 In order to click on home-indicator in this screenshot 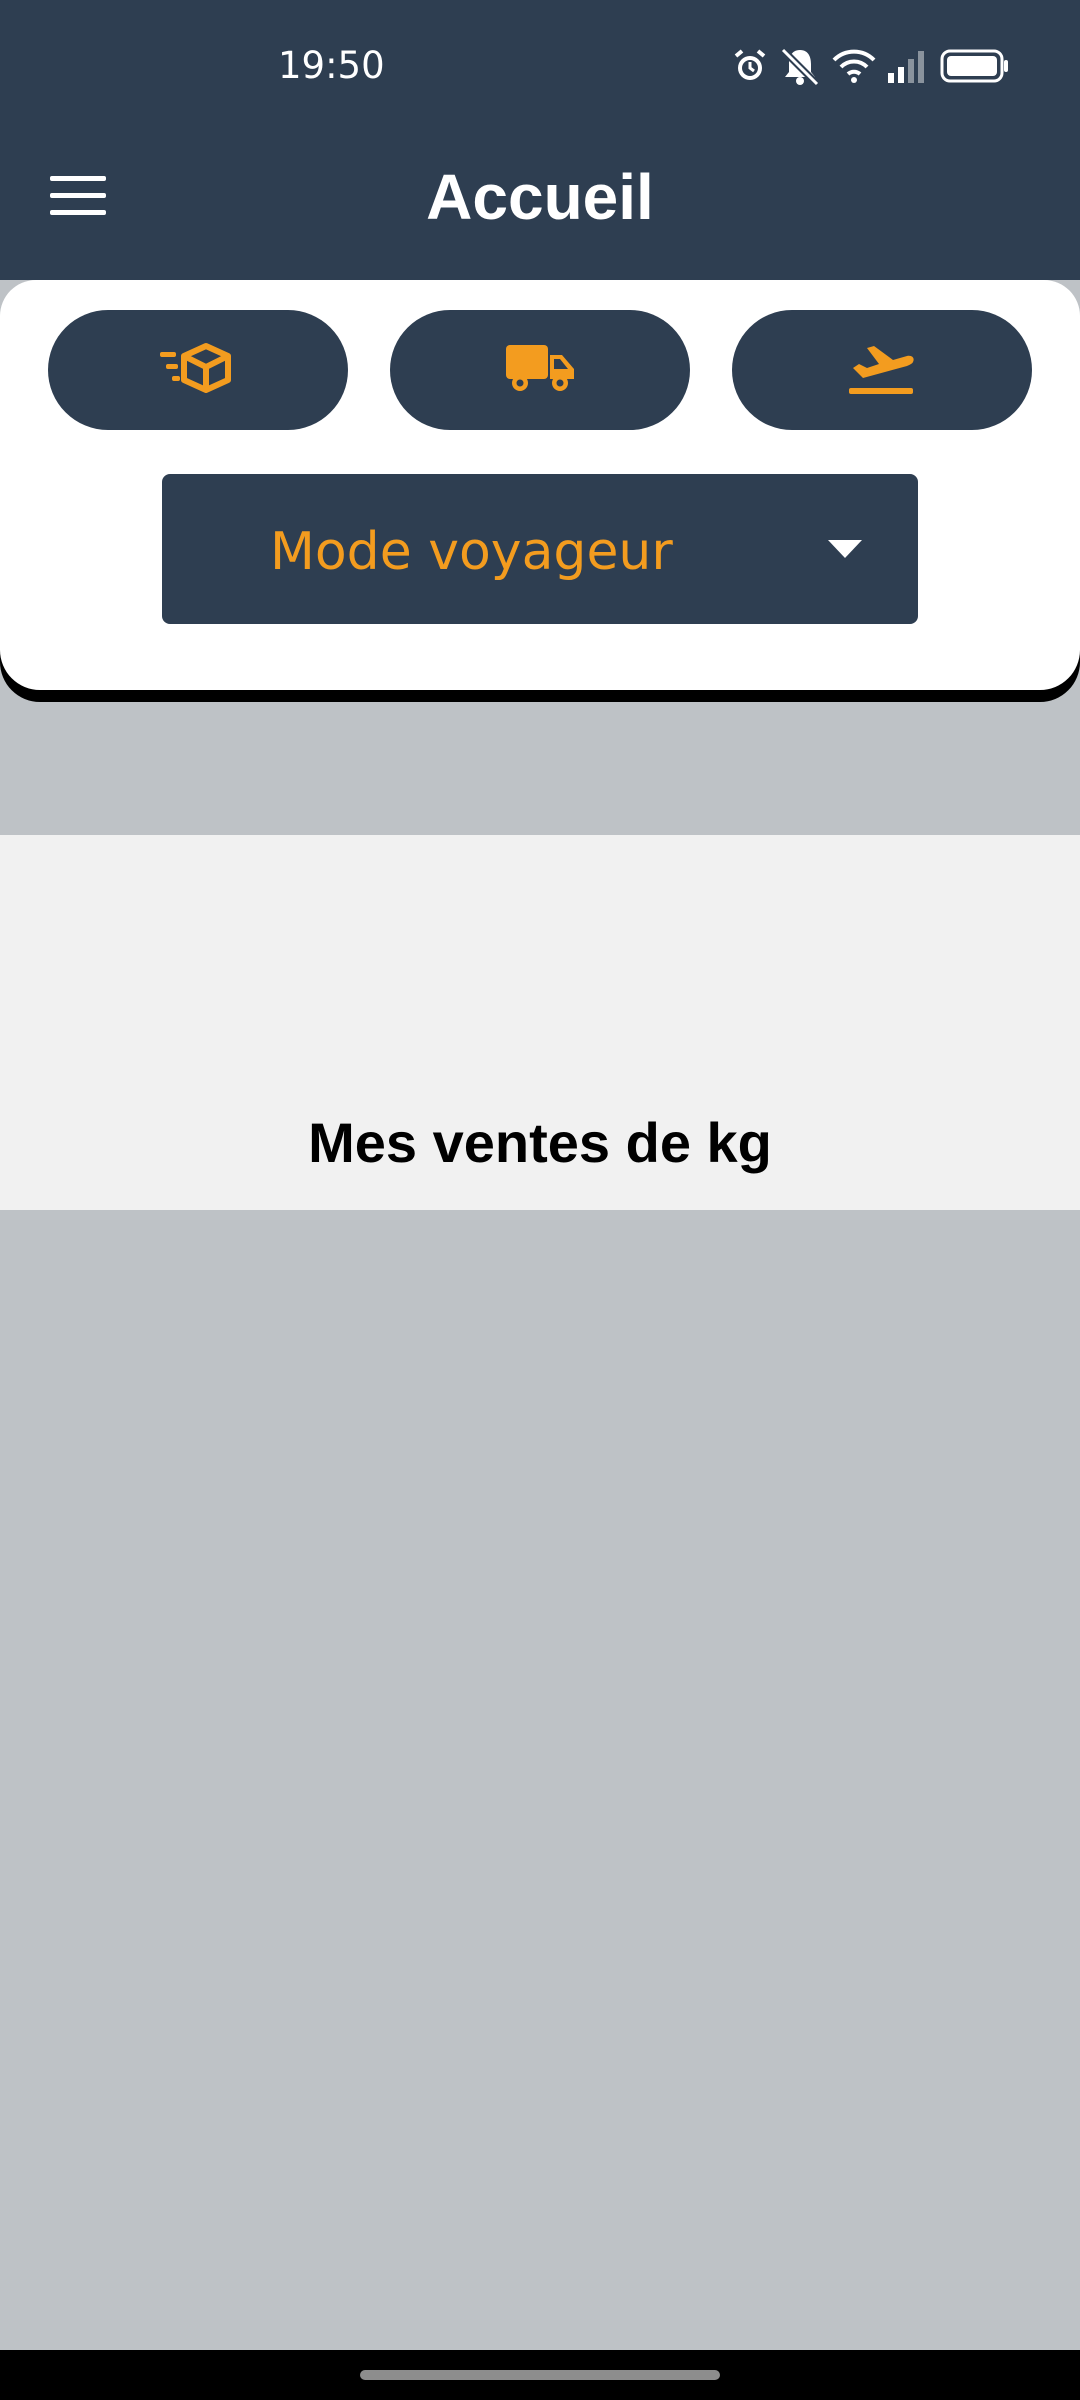, I will do `click(540, 2375)`.